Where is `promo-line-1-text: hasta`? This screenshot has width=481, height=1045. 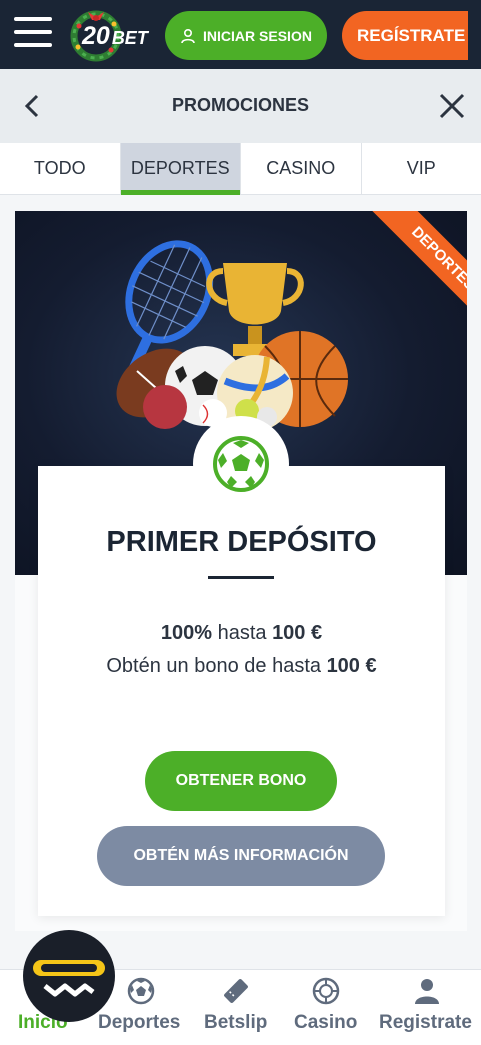 promo-line-1-text: hasta is located at coordinates (242, 633).